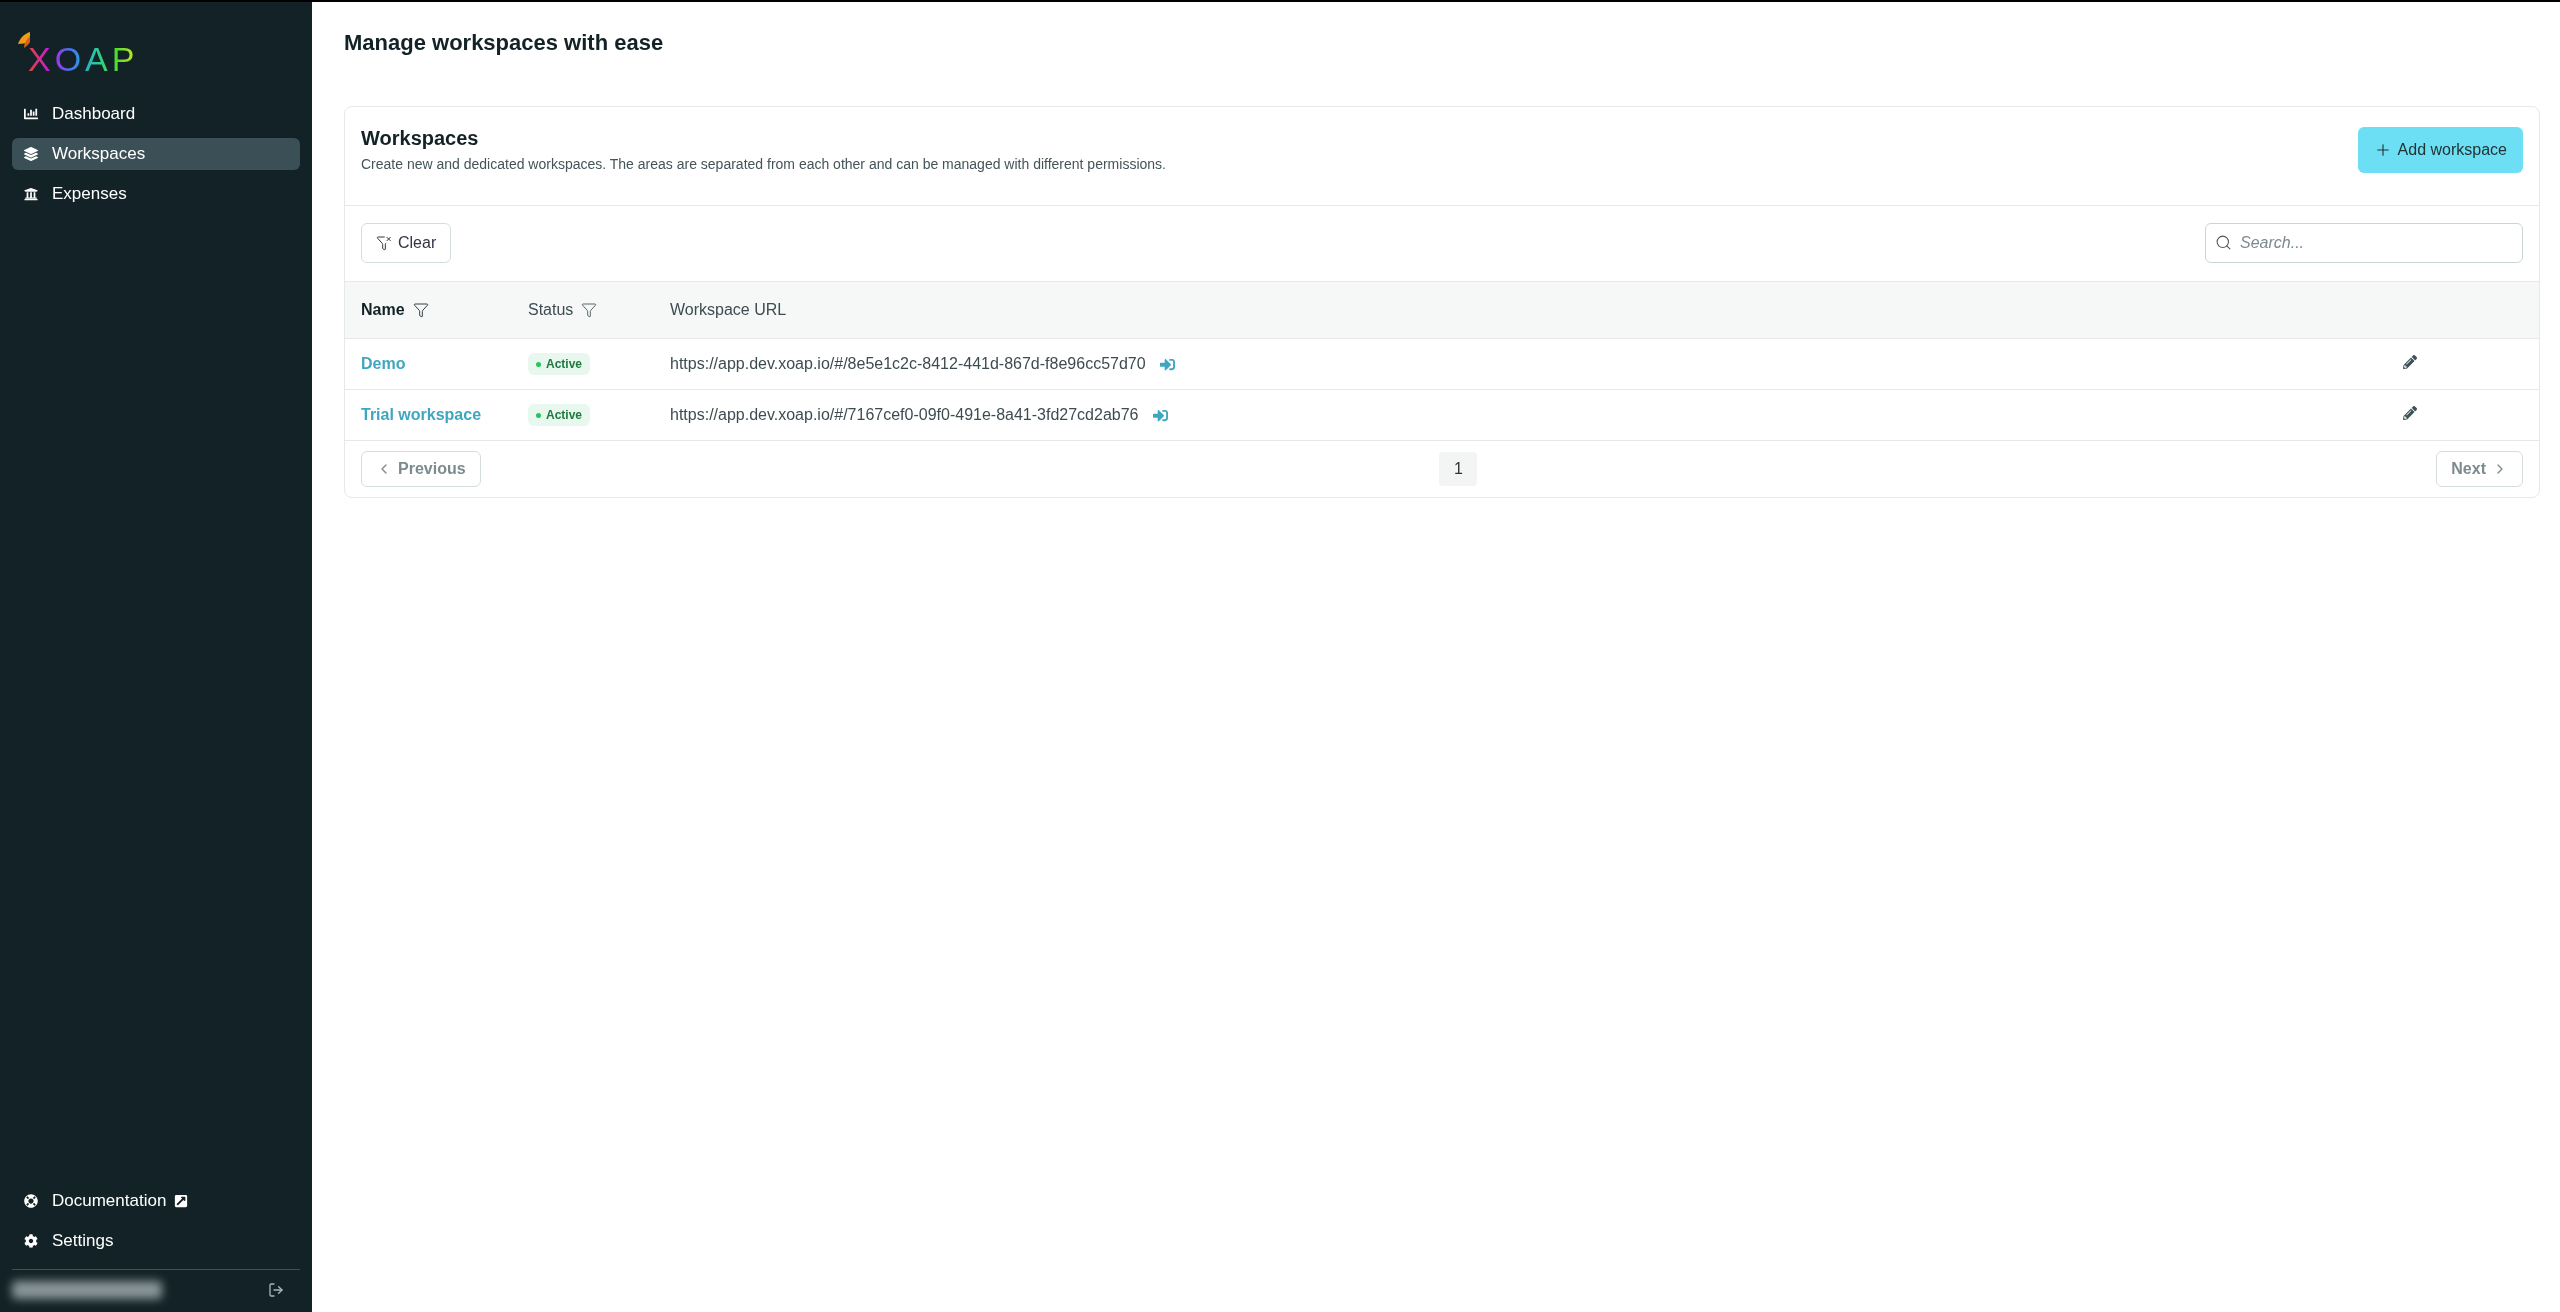 The image size is (2560, 1312). What do you see at coordinates (156, 114) in the screenshot?
I see `nav-item: Dashboard` at bounding box center [156, 114].